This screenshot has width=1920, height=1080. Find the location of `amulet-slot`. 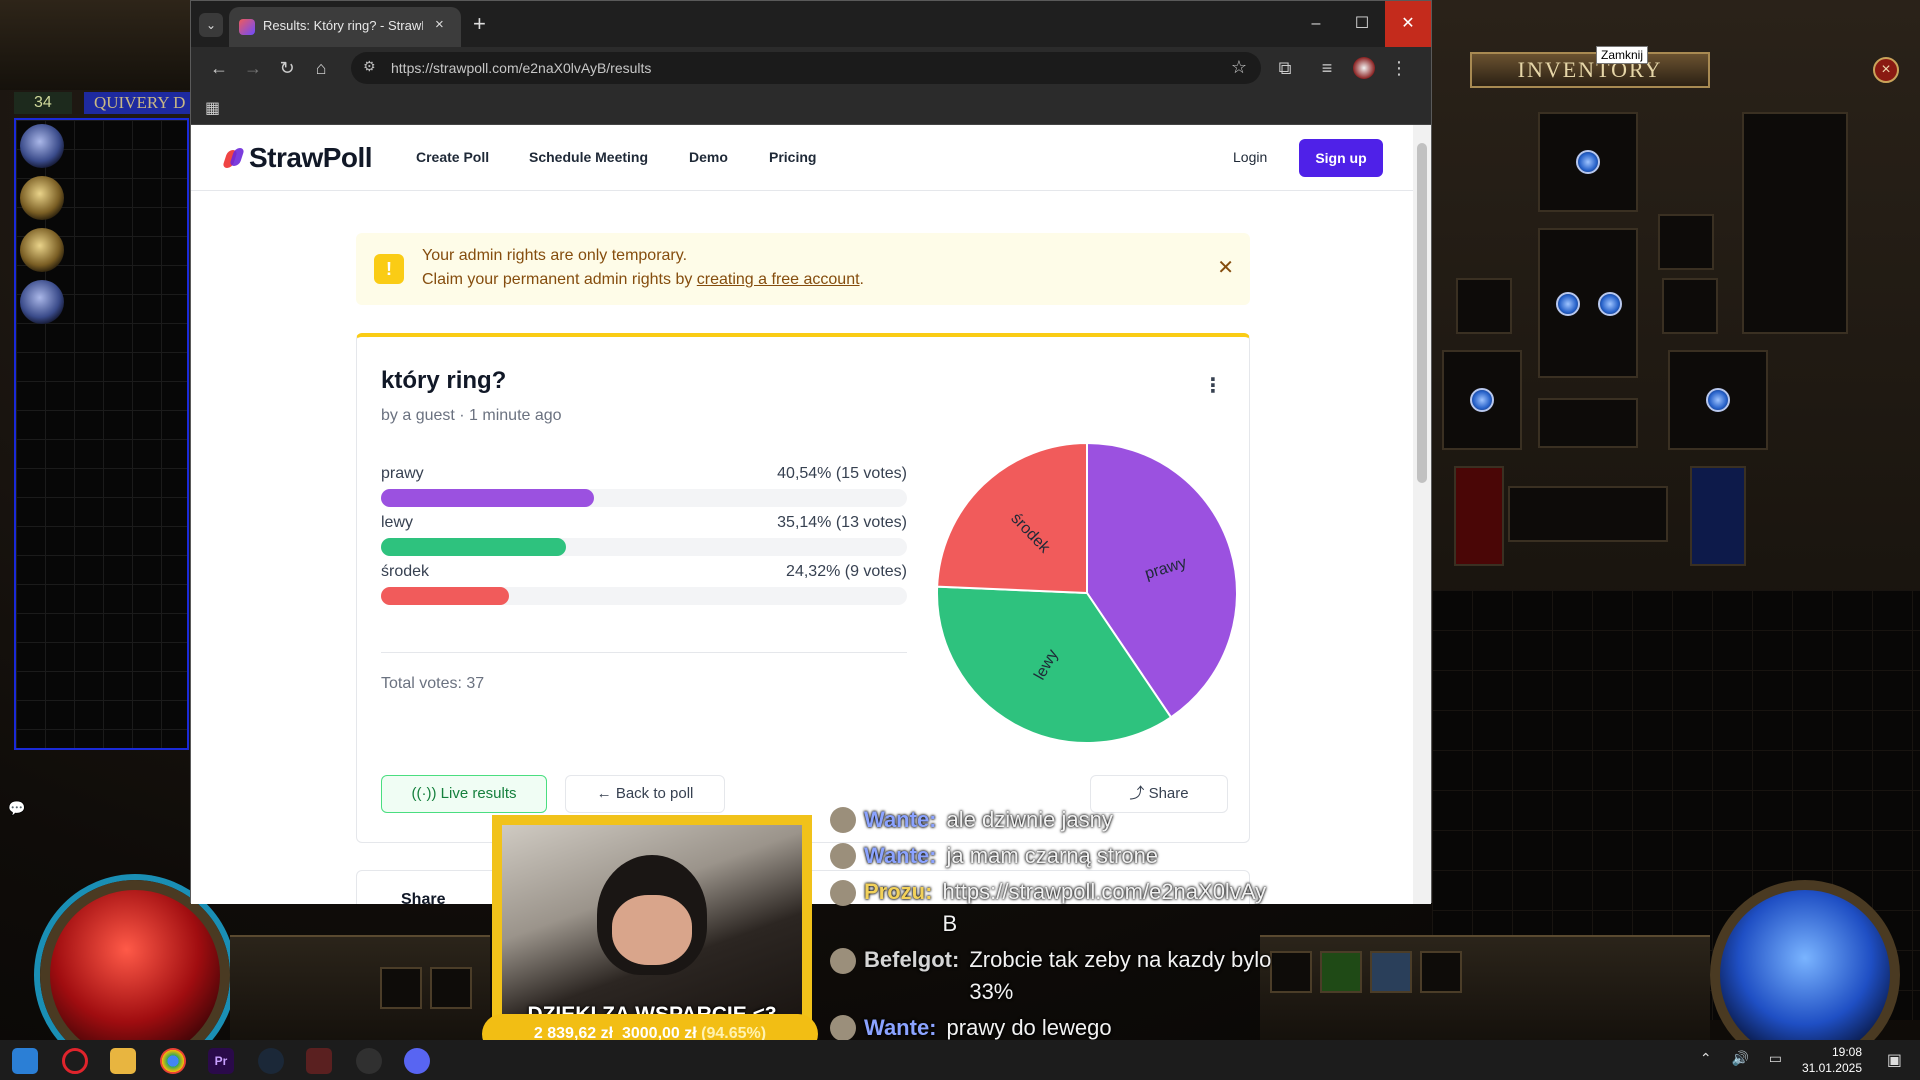

amulet-slot is located at coordinates (1686, 242).